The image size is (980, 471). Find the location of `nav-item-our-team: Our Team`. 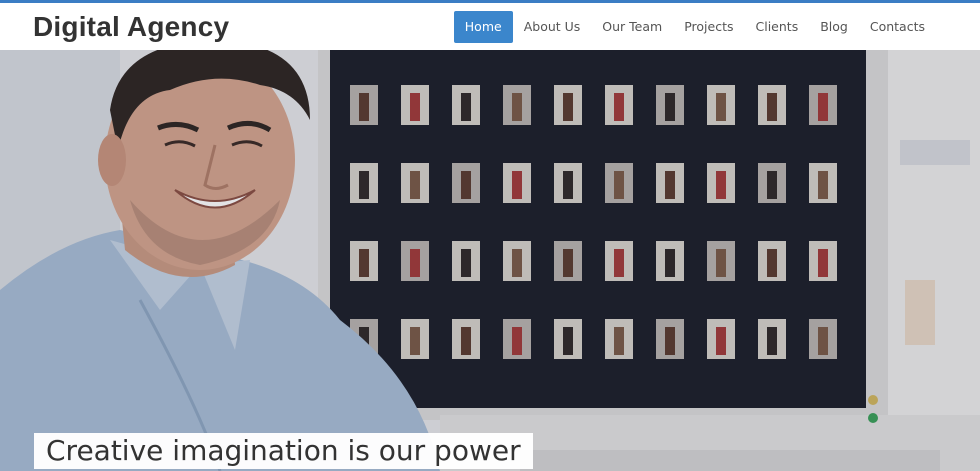

nav-item-our-team: Our Team is located at coordinates (632, 27).